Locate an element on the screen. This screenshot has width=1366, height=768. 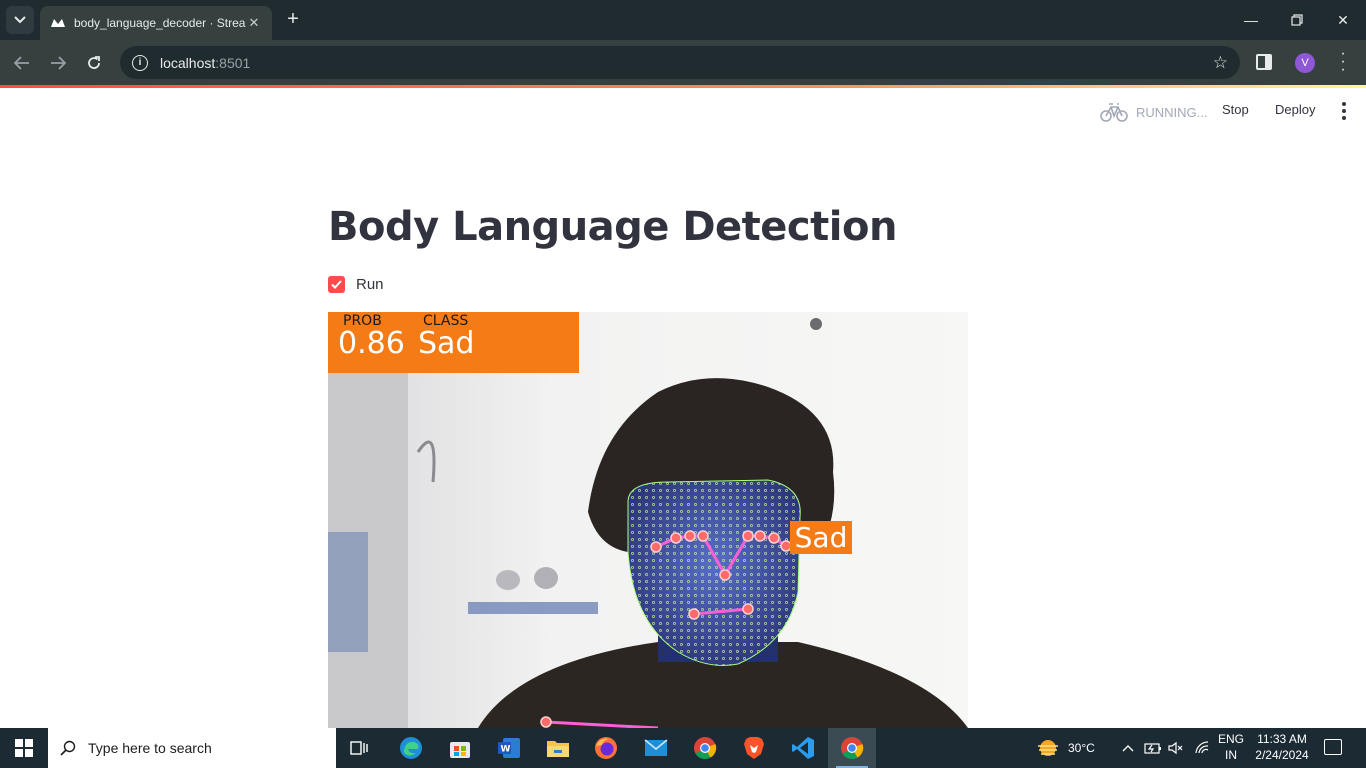
browser-tab-bar: body_language_decoder · Strea ✕ + — ✕ is located at coordinates (683, 20).